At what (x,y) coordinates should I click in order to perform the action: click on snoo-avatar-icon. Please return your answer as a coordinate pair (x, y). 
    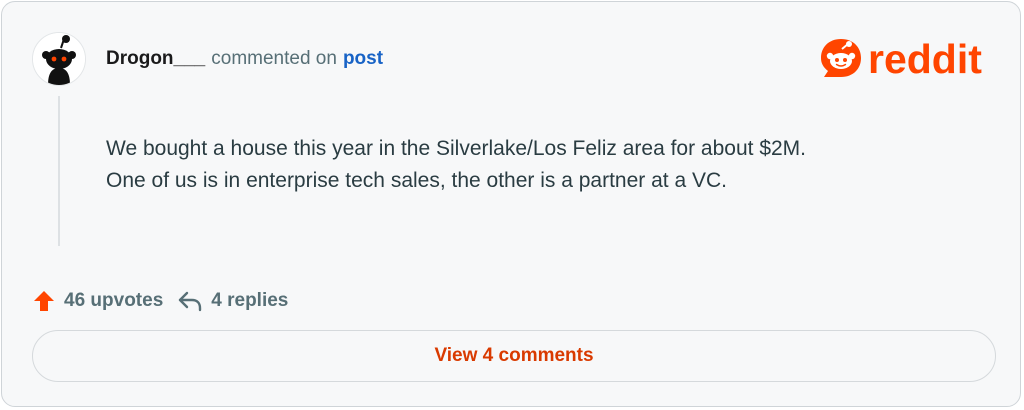
    Looking at the image, I should click on (59, 59).